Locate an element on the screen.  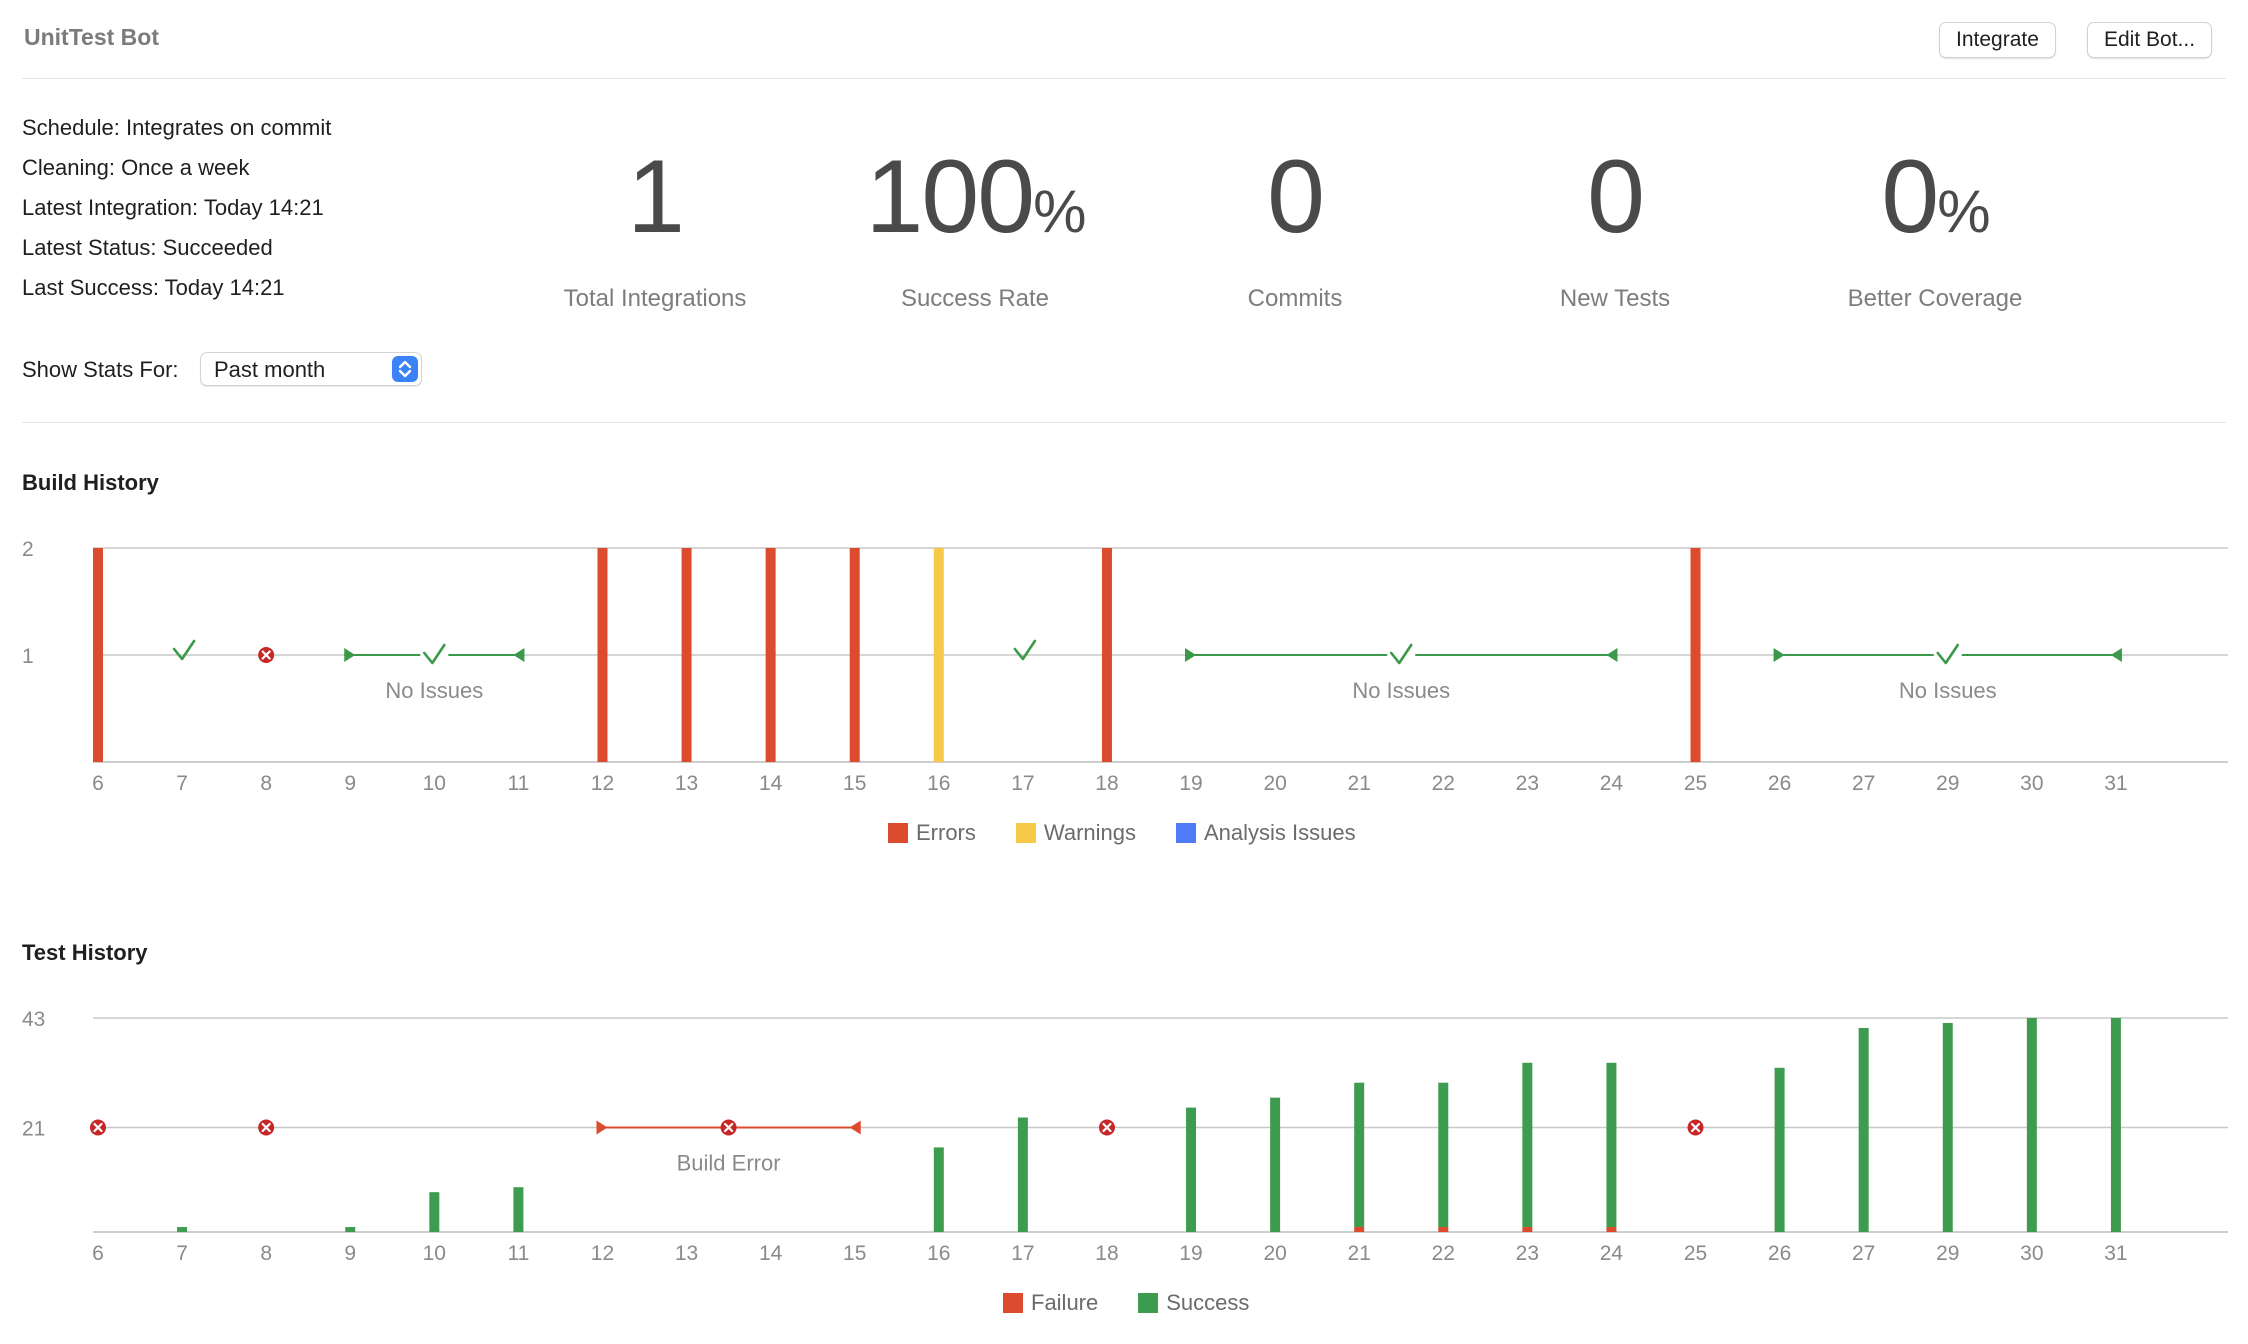
integrate-button: Integrate is located at coordinates (1997, 40).